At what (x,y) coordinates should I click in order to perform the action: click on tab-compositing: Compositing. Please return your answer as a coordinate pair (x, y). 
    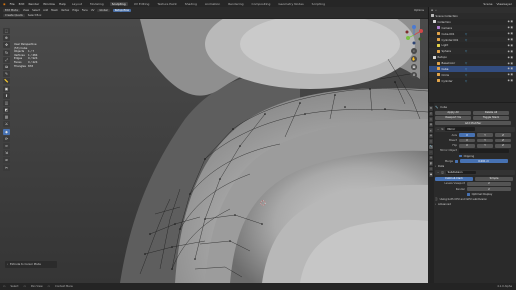
    Looking at the image, I should click on (261, 4).